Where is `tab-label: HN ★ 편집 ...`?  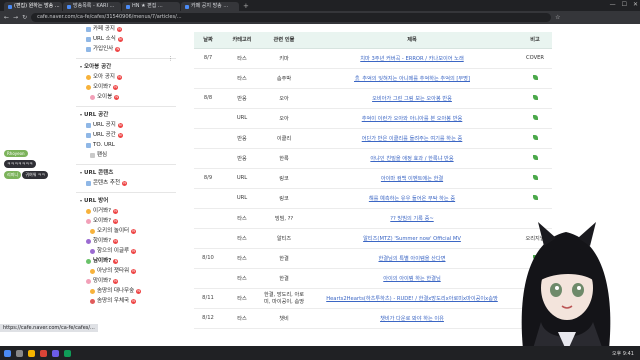 tab-label: HN ★ 편집 ... is located at coordinates (147, 6).